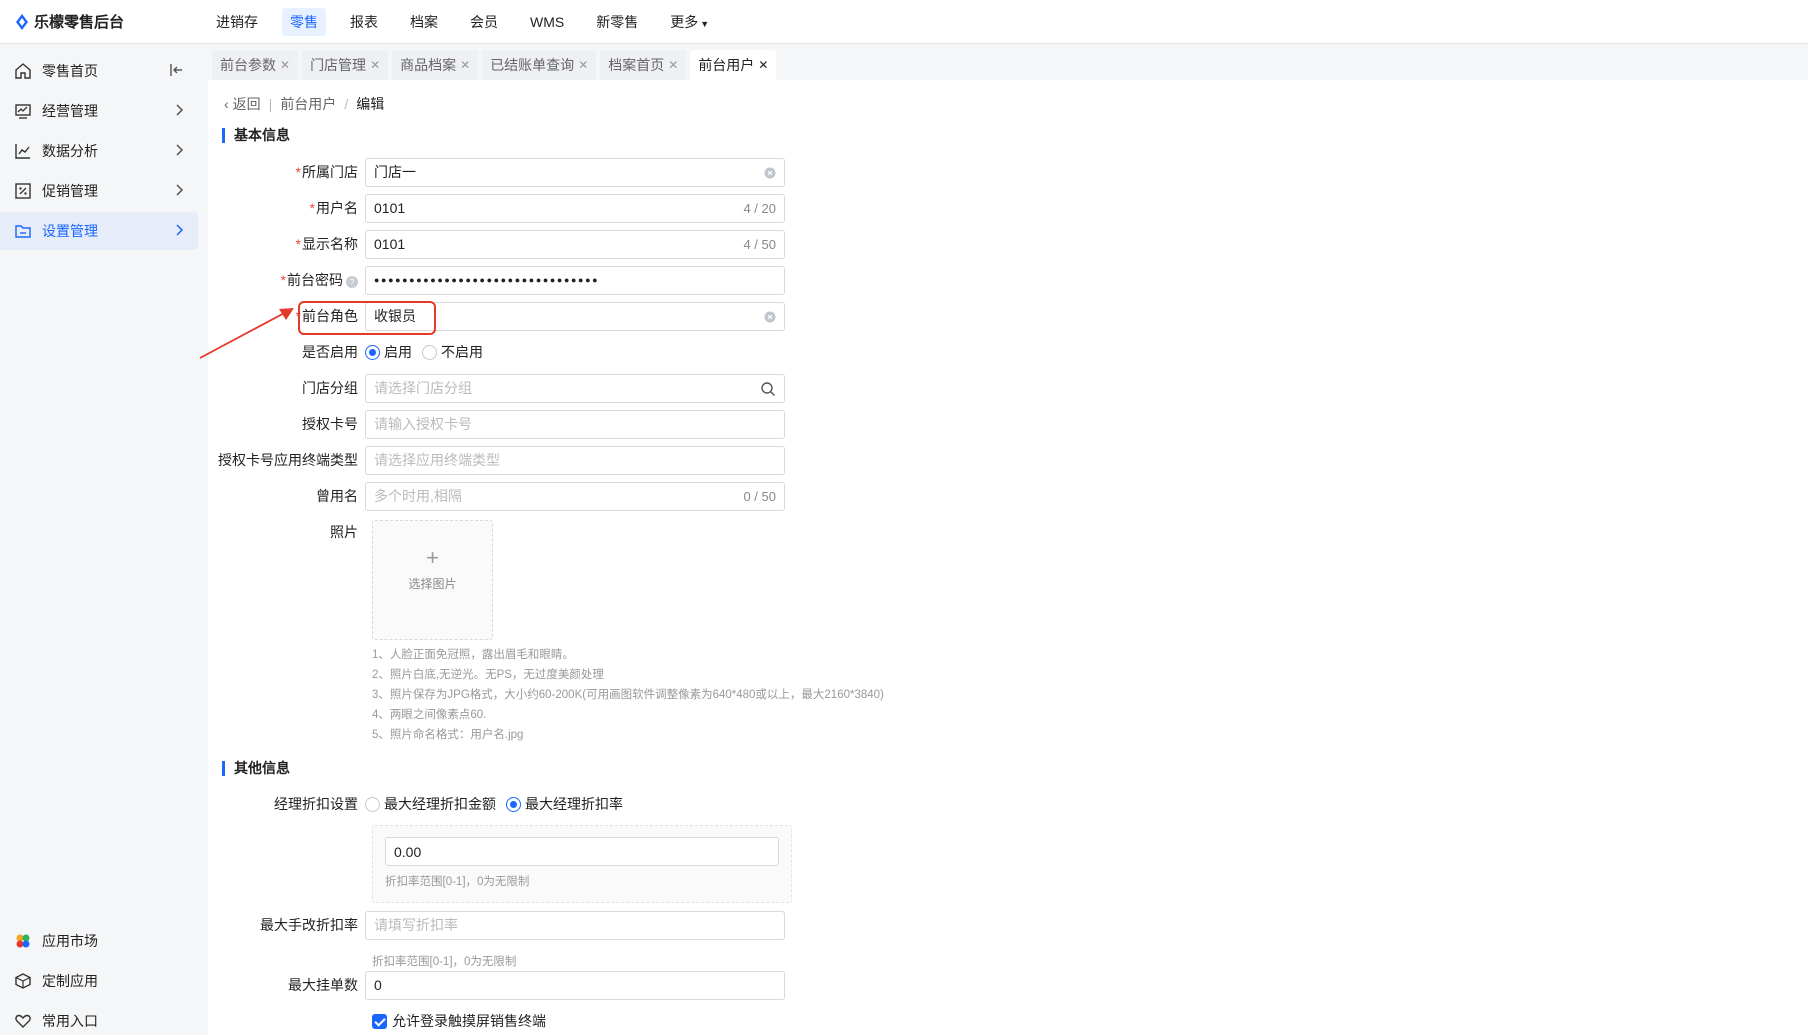  Describe the element at coordinates (689, 22) in the screenshot. I see `topnav-item-more: 更多 ▼` at that location.